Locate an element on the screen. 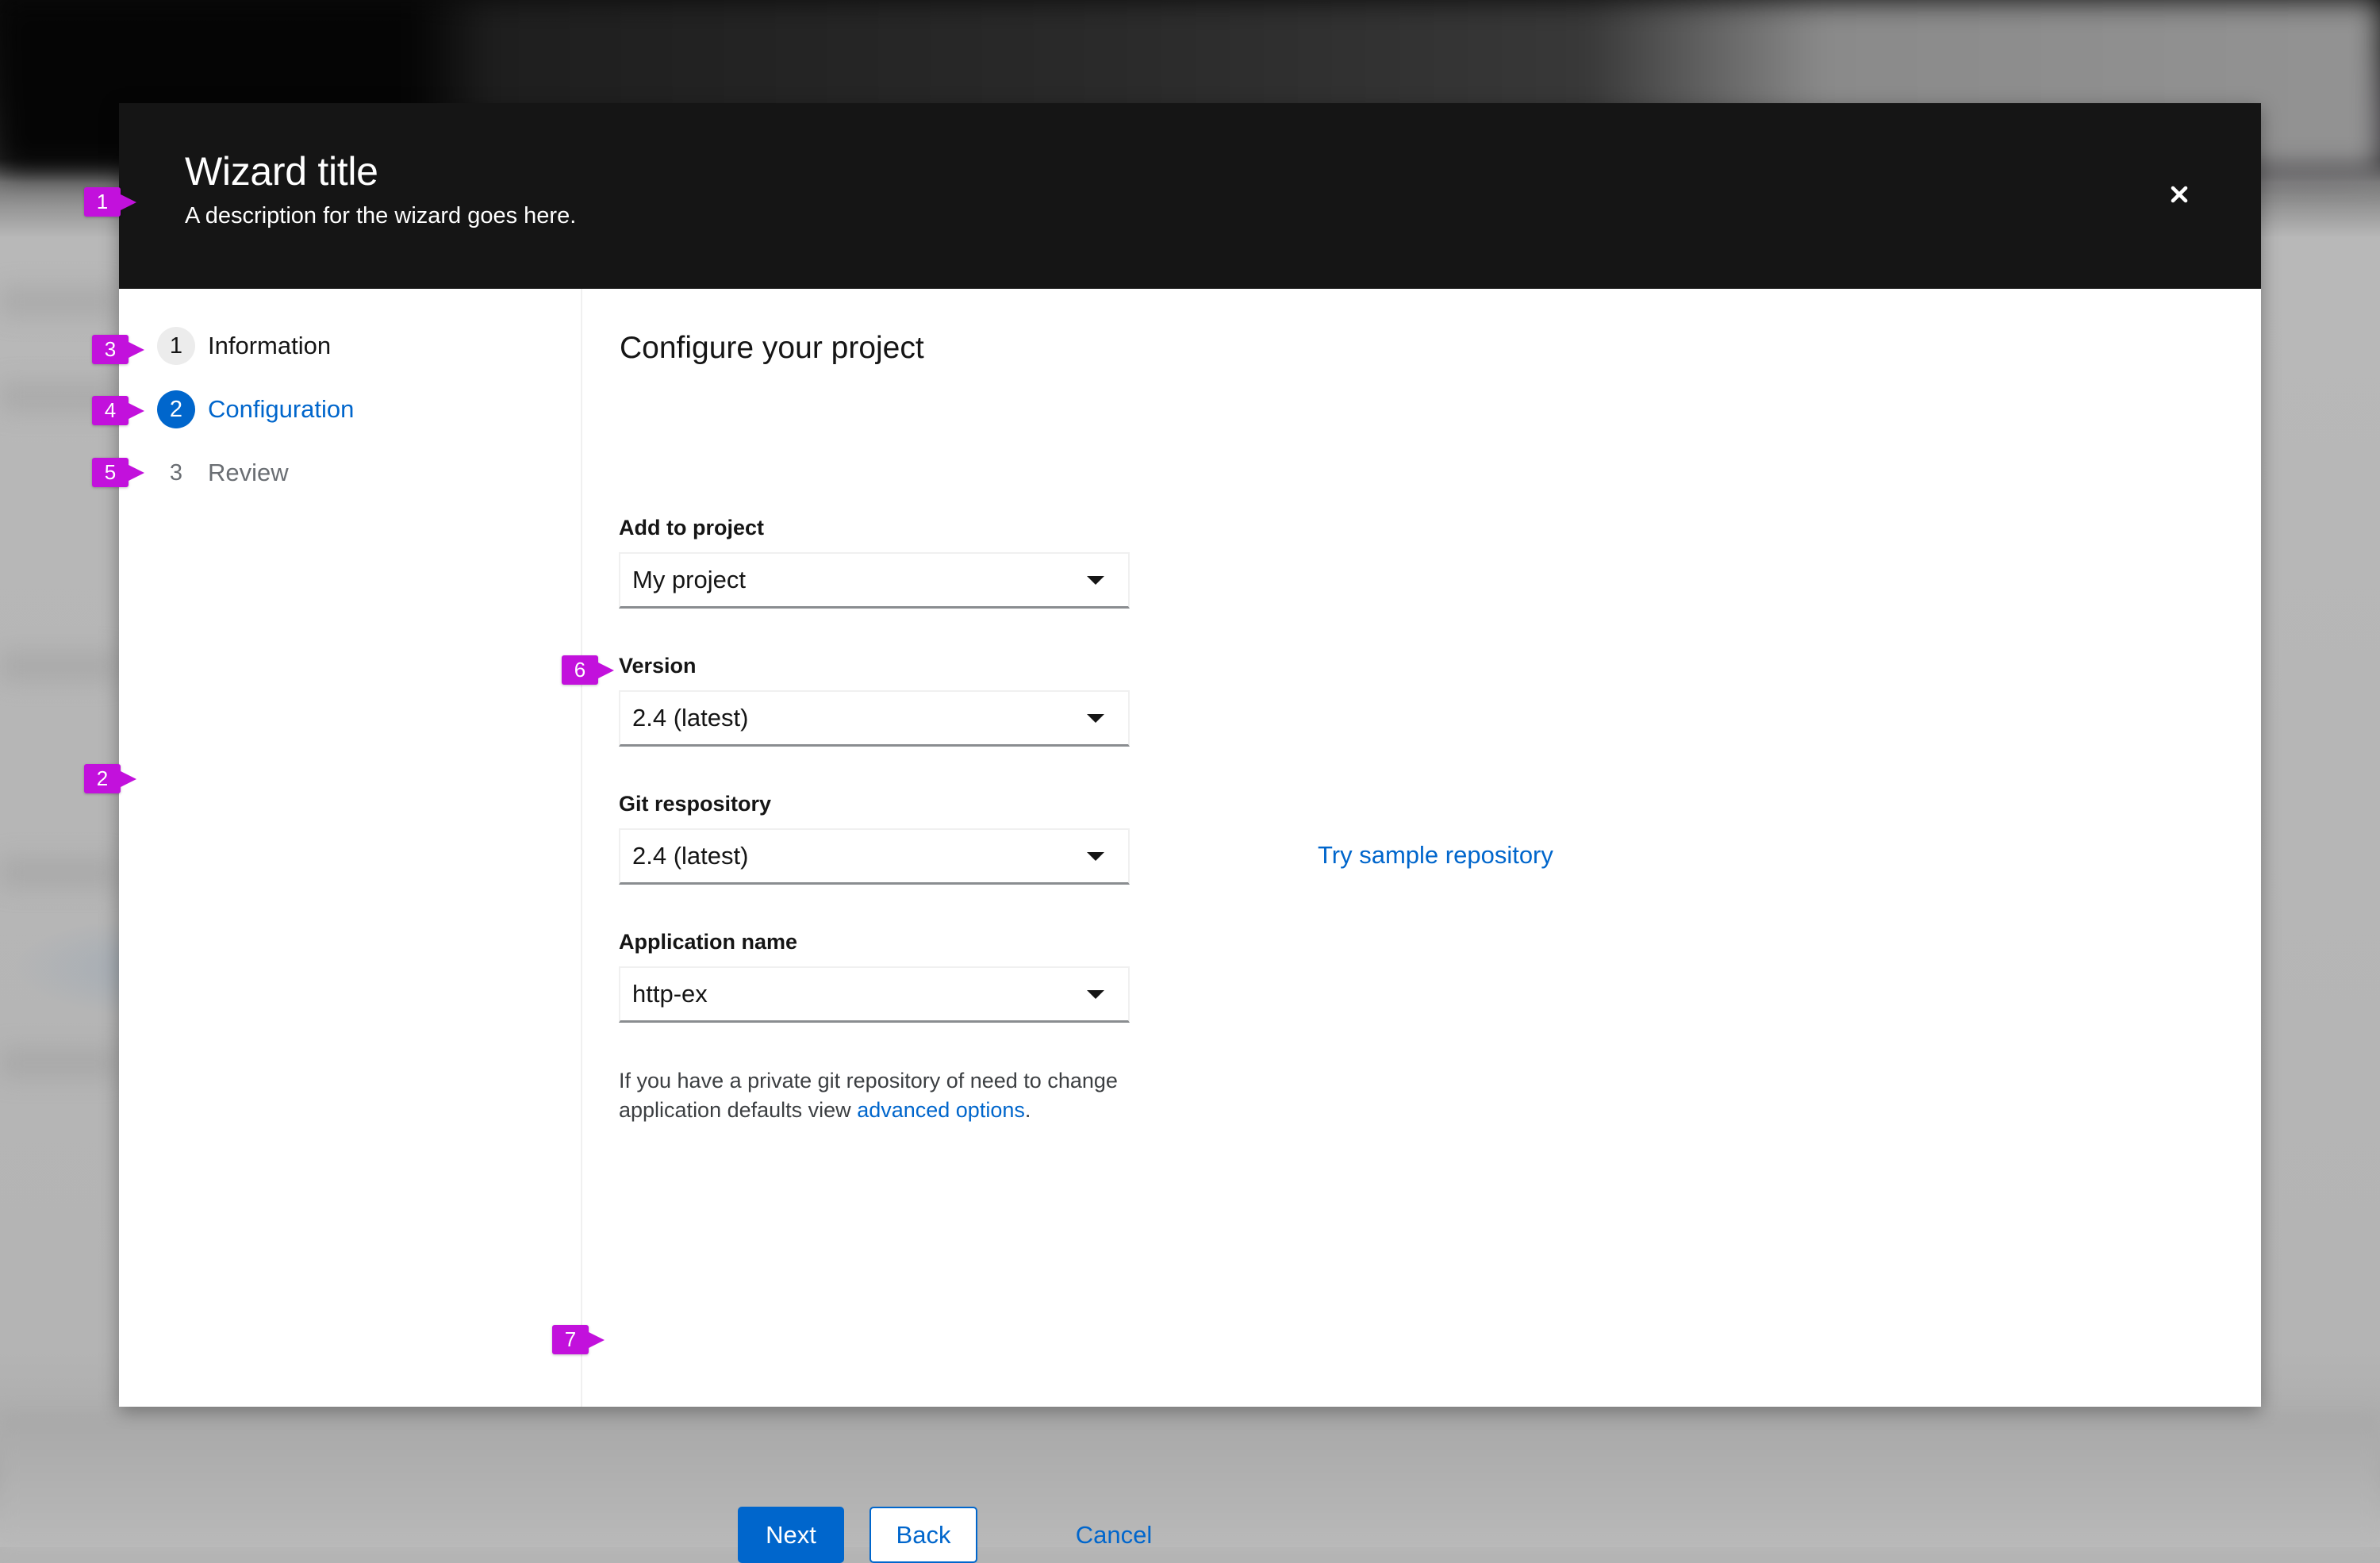 The image size is (2380, 1563). step-number: 3 is located at coordinates (176, 472).